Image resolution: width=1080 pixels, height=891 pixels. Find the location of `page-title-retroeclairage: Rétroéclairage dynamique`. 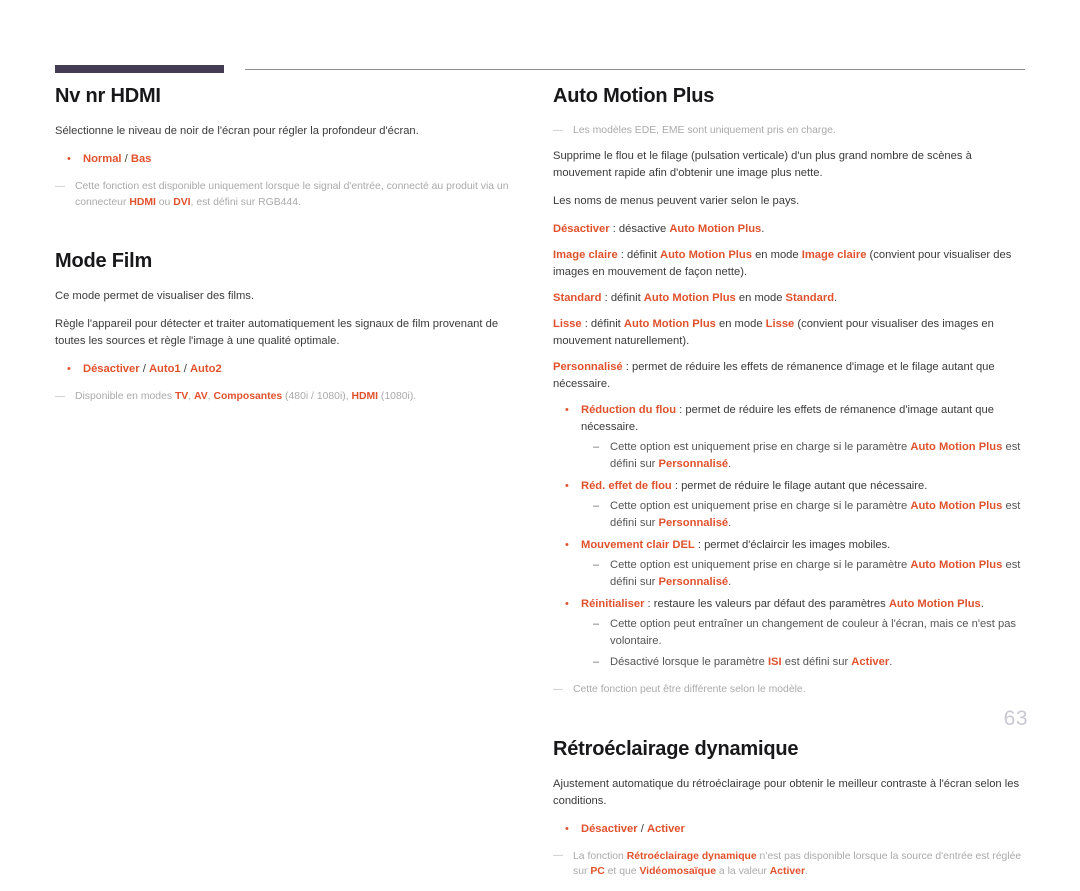

page-title-retroeclairage: Rétroéclairage dynamique is located at coordinates (676, 748).